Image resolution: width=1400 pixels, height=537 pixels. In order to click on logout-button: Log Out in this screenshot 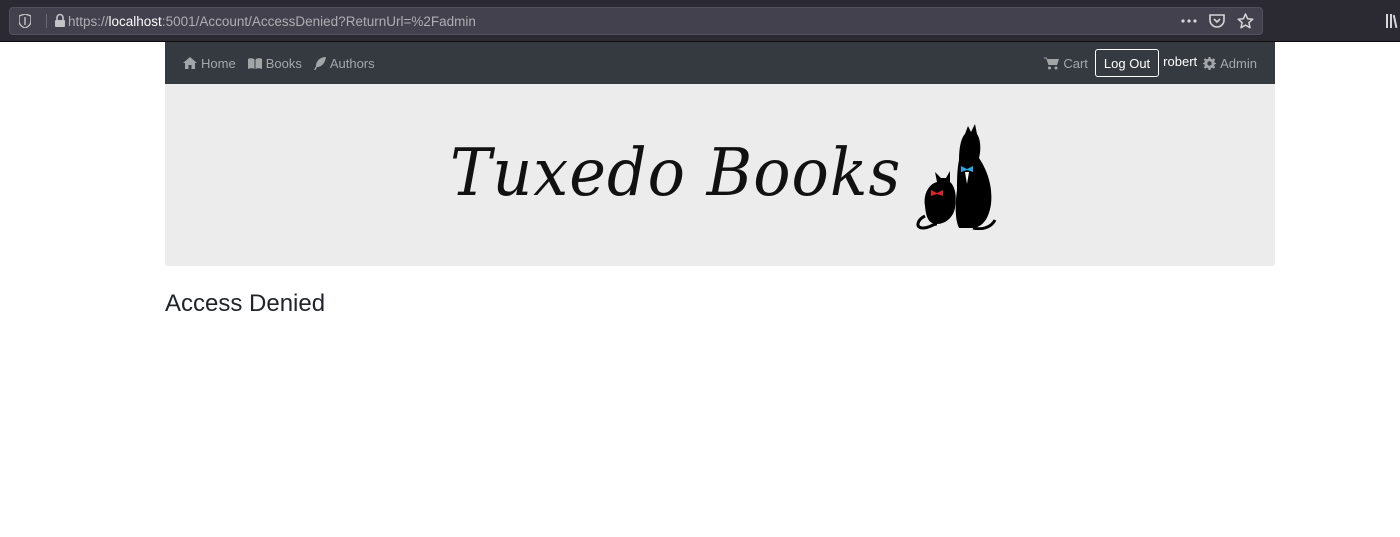, I will do `click(1127, 63)`.